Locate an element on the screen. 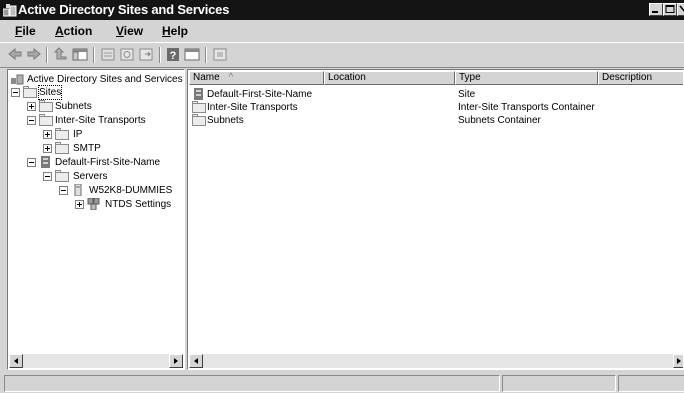 The image size is (684, 393). cell-name: Default-First-Site-Name is located at coordinates (260, 94).